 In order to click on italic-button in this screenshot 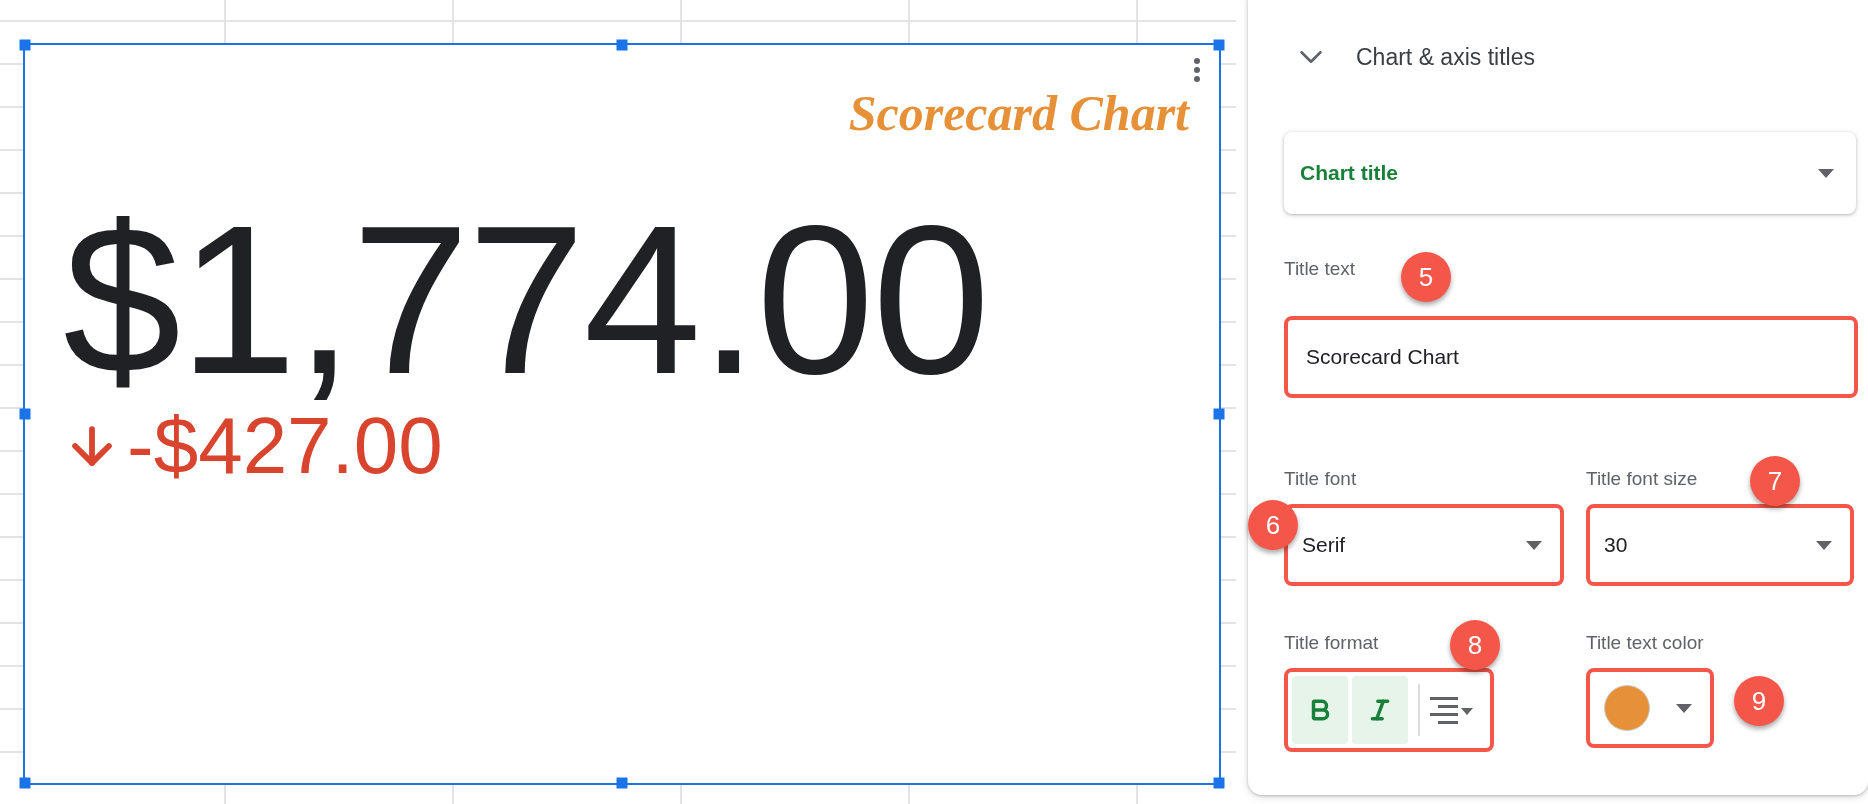, I will do `click(1380, 710)`.